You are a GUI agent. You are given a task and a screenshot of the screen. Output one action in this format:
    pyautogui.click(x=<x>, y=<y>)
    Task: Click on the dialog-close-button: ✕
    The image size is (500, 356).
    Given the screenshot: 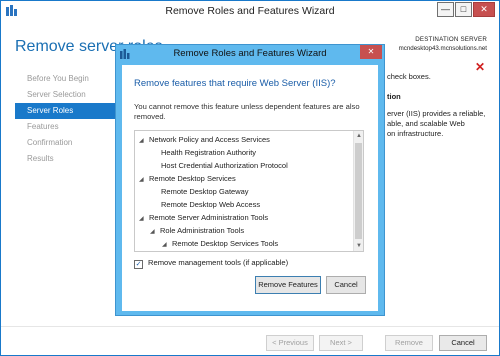 What is the action you would take?
    pyautogui.click(x=371, y=52)
    